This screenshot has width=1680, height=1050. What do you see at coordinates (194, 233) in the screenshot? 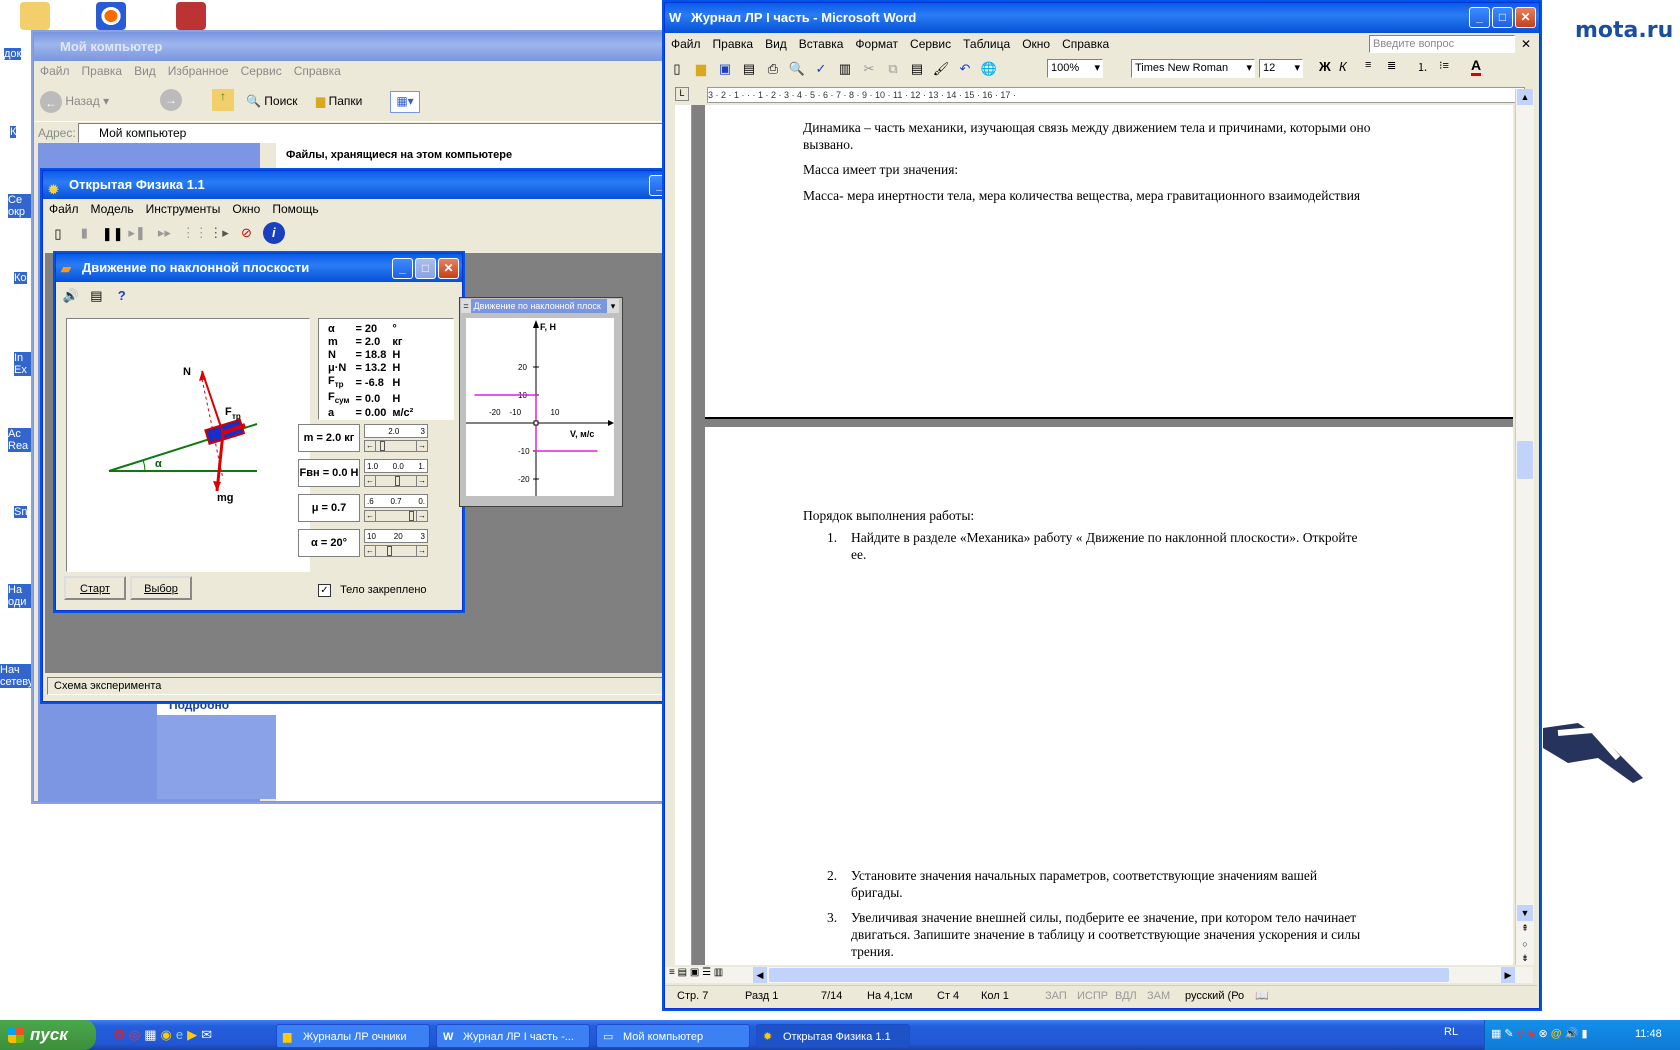
I see `frames-icon: ⋮⋮` at bounding box center [194, 233].